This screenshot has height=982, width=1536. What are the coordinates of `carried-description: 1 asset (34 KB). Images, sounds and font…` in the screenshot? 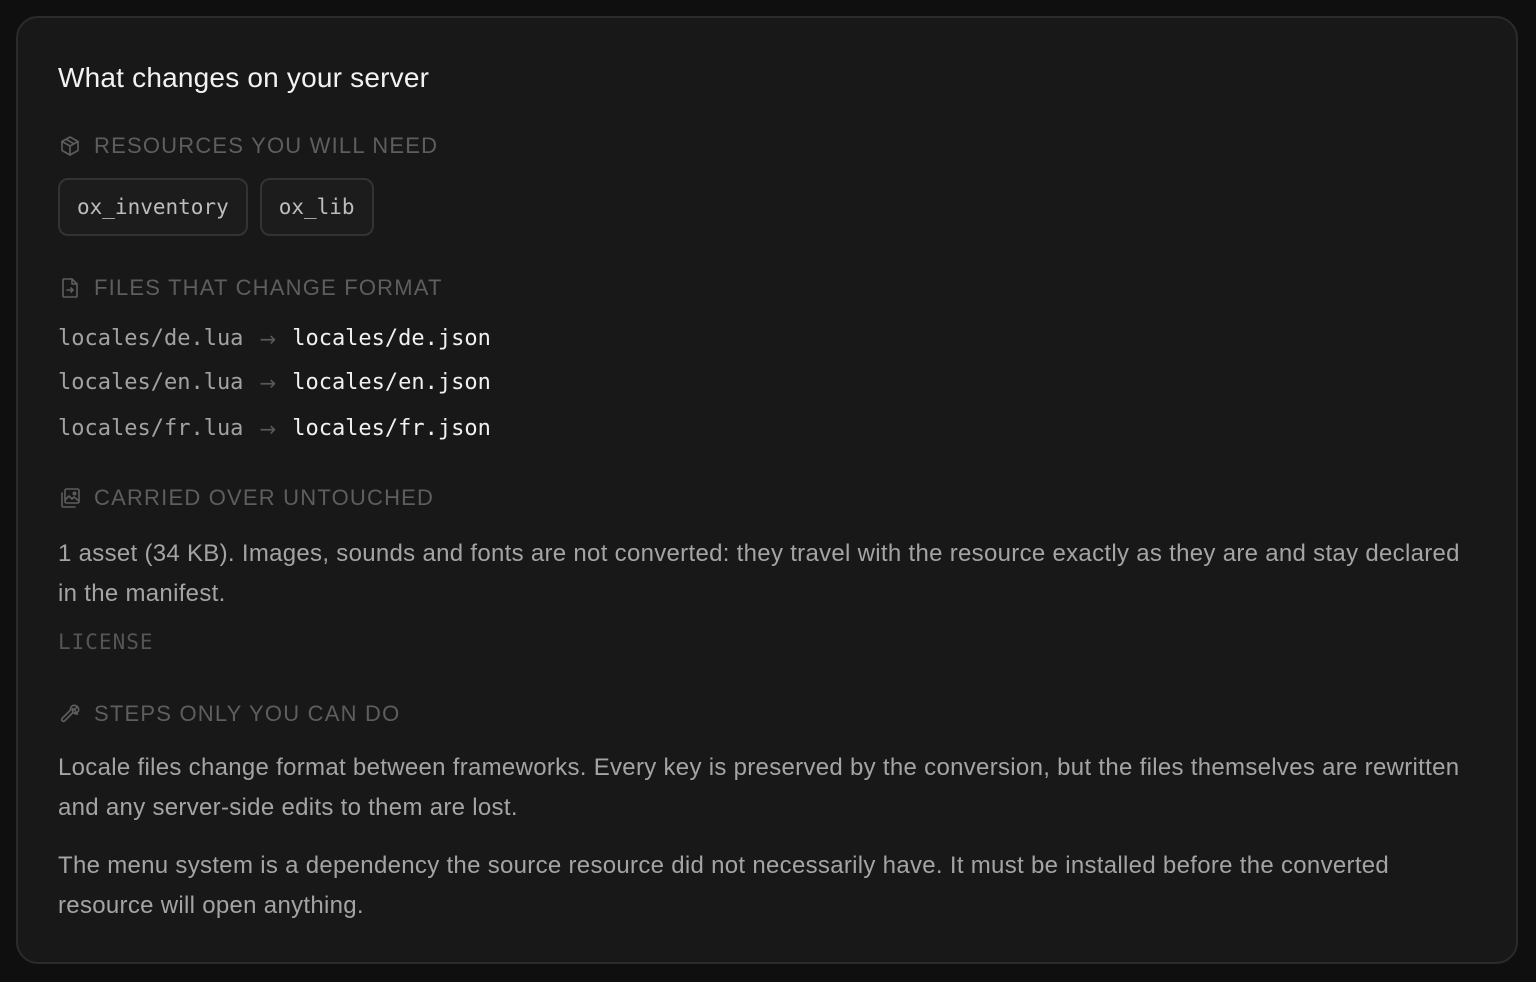 It's located at (759, 573).